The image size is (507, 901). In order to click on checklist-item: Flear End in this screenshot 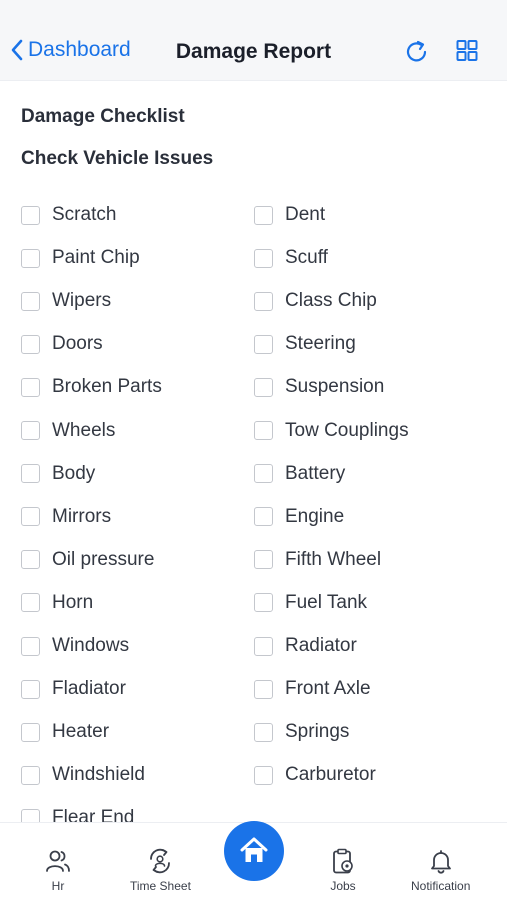, I will do `click(77, 812)`.